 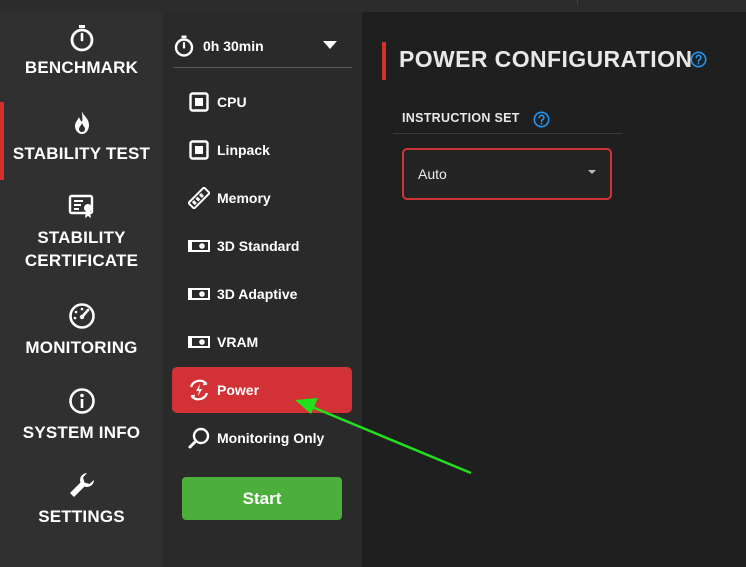 What do you see at coordinates (262, 102) in the screenshot?
I see `test-item-cpu: CPU` at bounding box center [262, 102].